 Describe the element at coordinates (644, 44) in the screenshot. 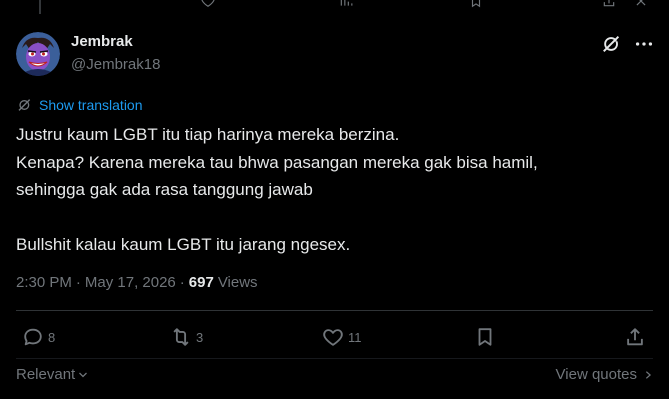

I see `more-icon` at that location.